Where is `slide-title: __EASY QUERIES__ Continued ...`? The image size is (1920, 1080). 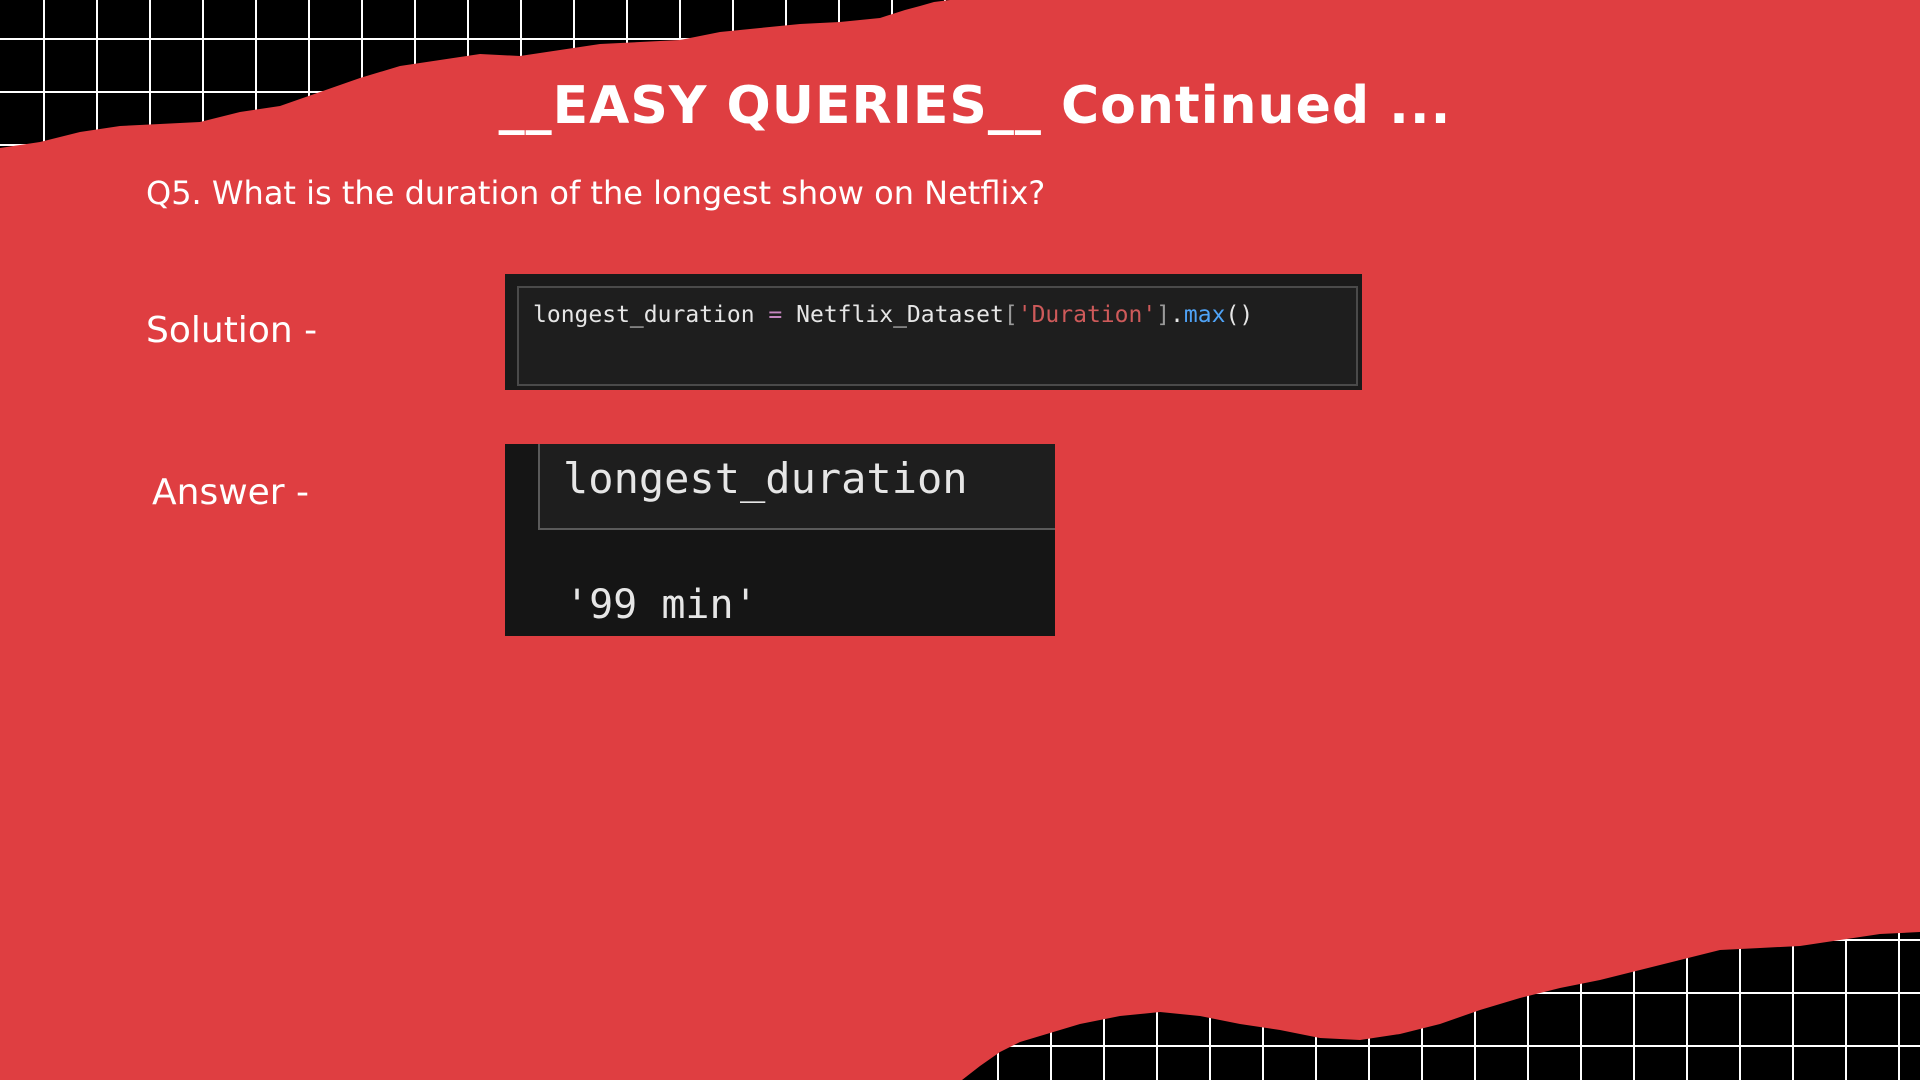 slide-title: __EASY QUERIES__ Continued ... is located at coordinates (975, 106).